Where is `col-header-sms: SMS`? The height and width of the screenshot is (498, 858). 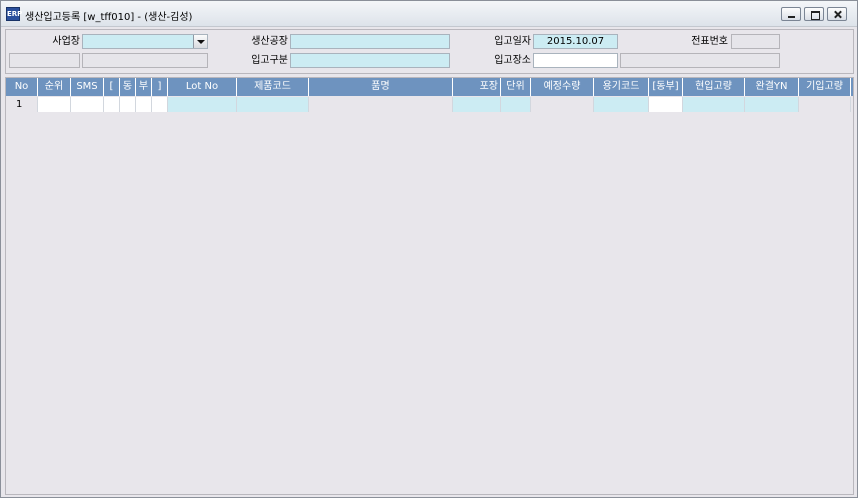 col-header-sms: SMS is located at coordinates (87, 87).